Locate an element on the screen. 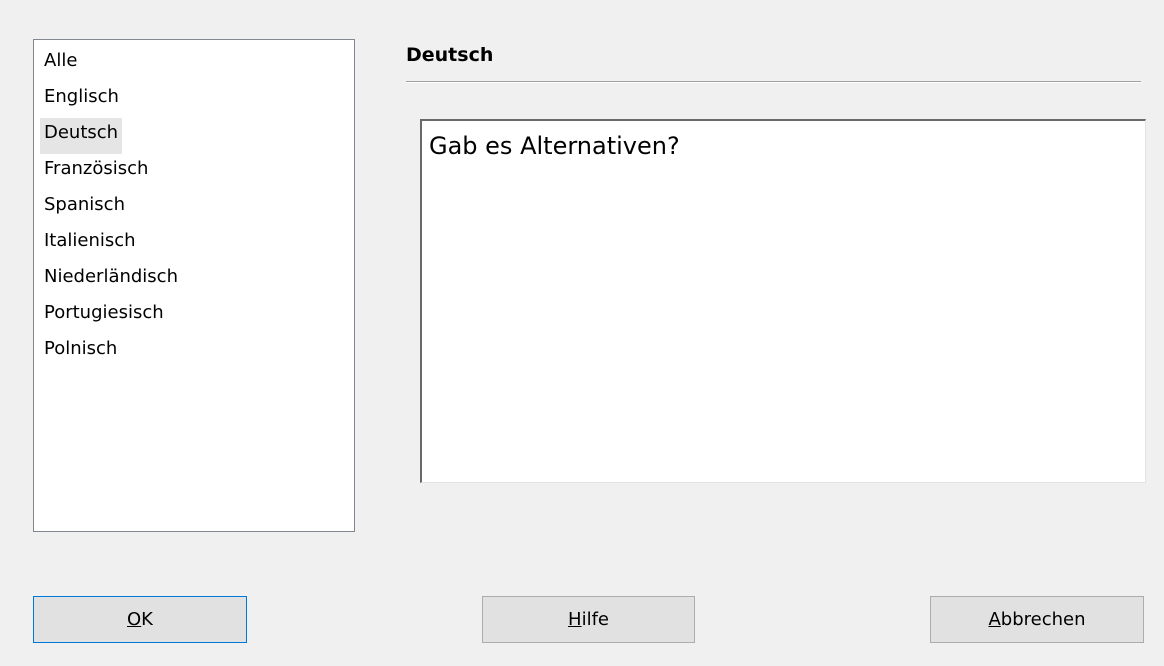 The image size is (1164, 666). cancel-button: Abbrechen is located at coordinates (1037, 619).